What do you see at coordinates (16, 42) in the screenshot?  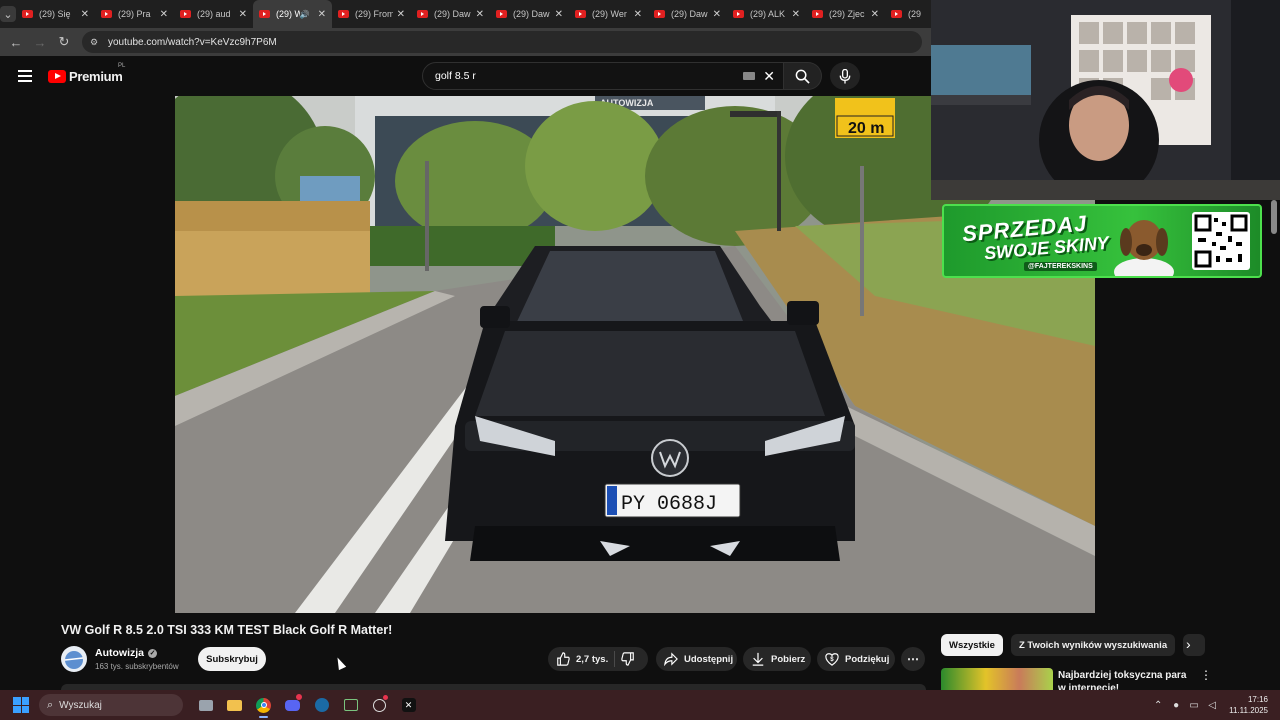 I see `back-arrow-icon: ←` at bounding box center [16, 42].